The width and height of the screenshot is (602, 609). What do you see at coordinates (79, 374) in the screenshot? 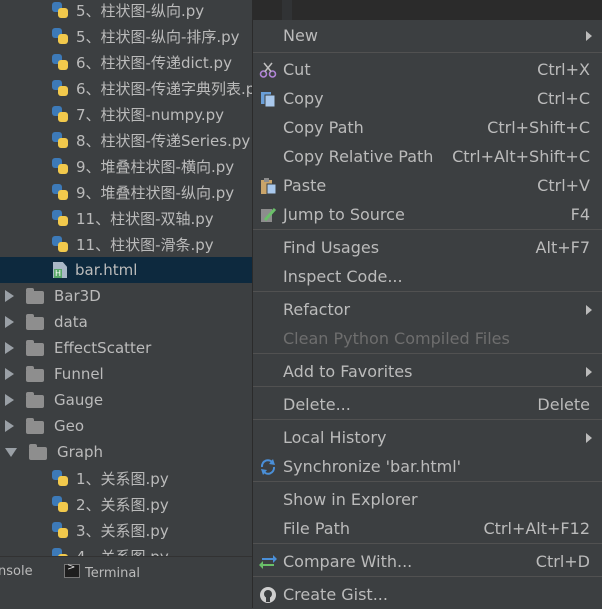
I see `tree-item-label: Funnel` at bounding box center [79, 374].